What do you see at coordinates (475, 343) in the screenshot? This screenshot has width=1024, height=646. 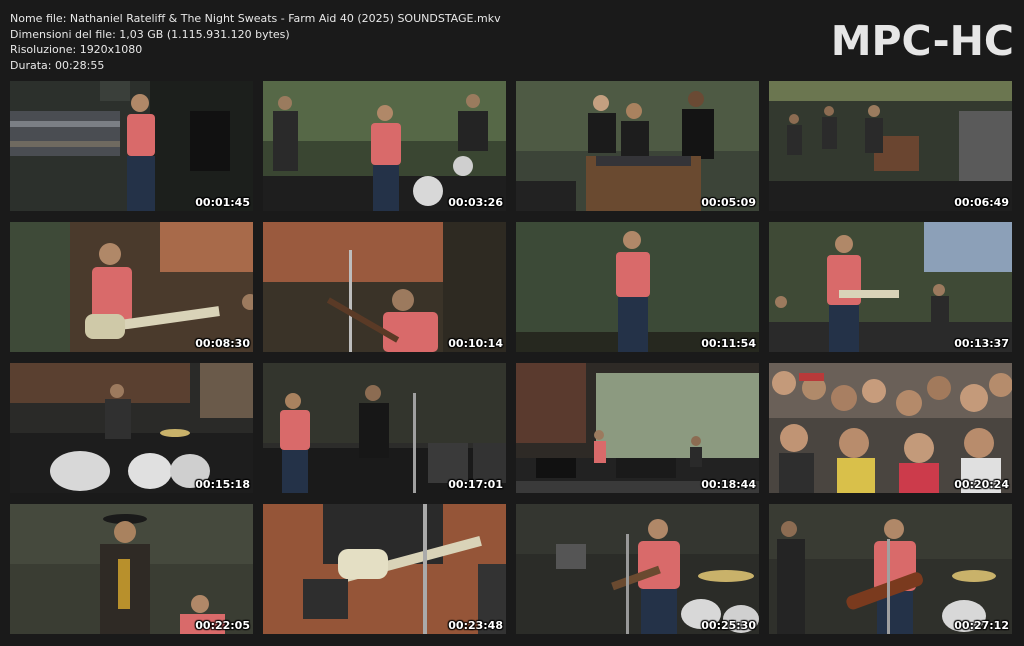 I see `timestamp: 00:10:14` at bounding box center [475, 343].